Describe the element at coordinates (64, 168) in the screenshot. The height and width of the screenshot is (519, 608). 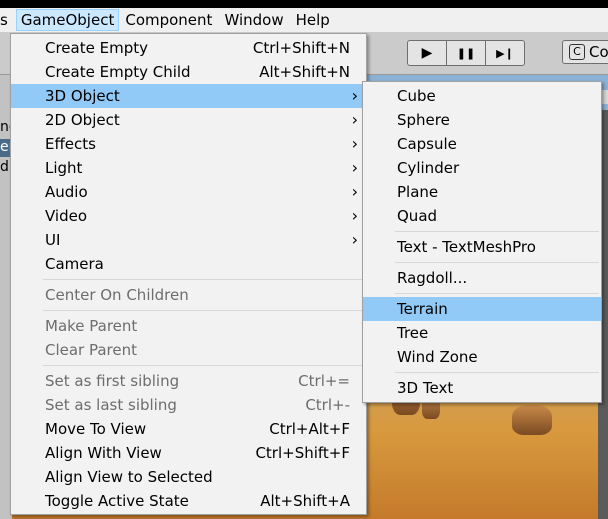
I see `menu-item-label: Light` at that location.